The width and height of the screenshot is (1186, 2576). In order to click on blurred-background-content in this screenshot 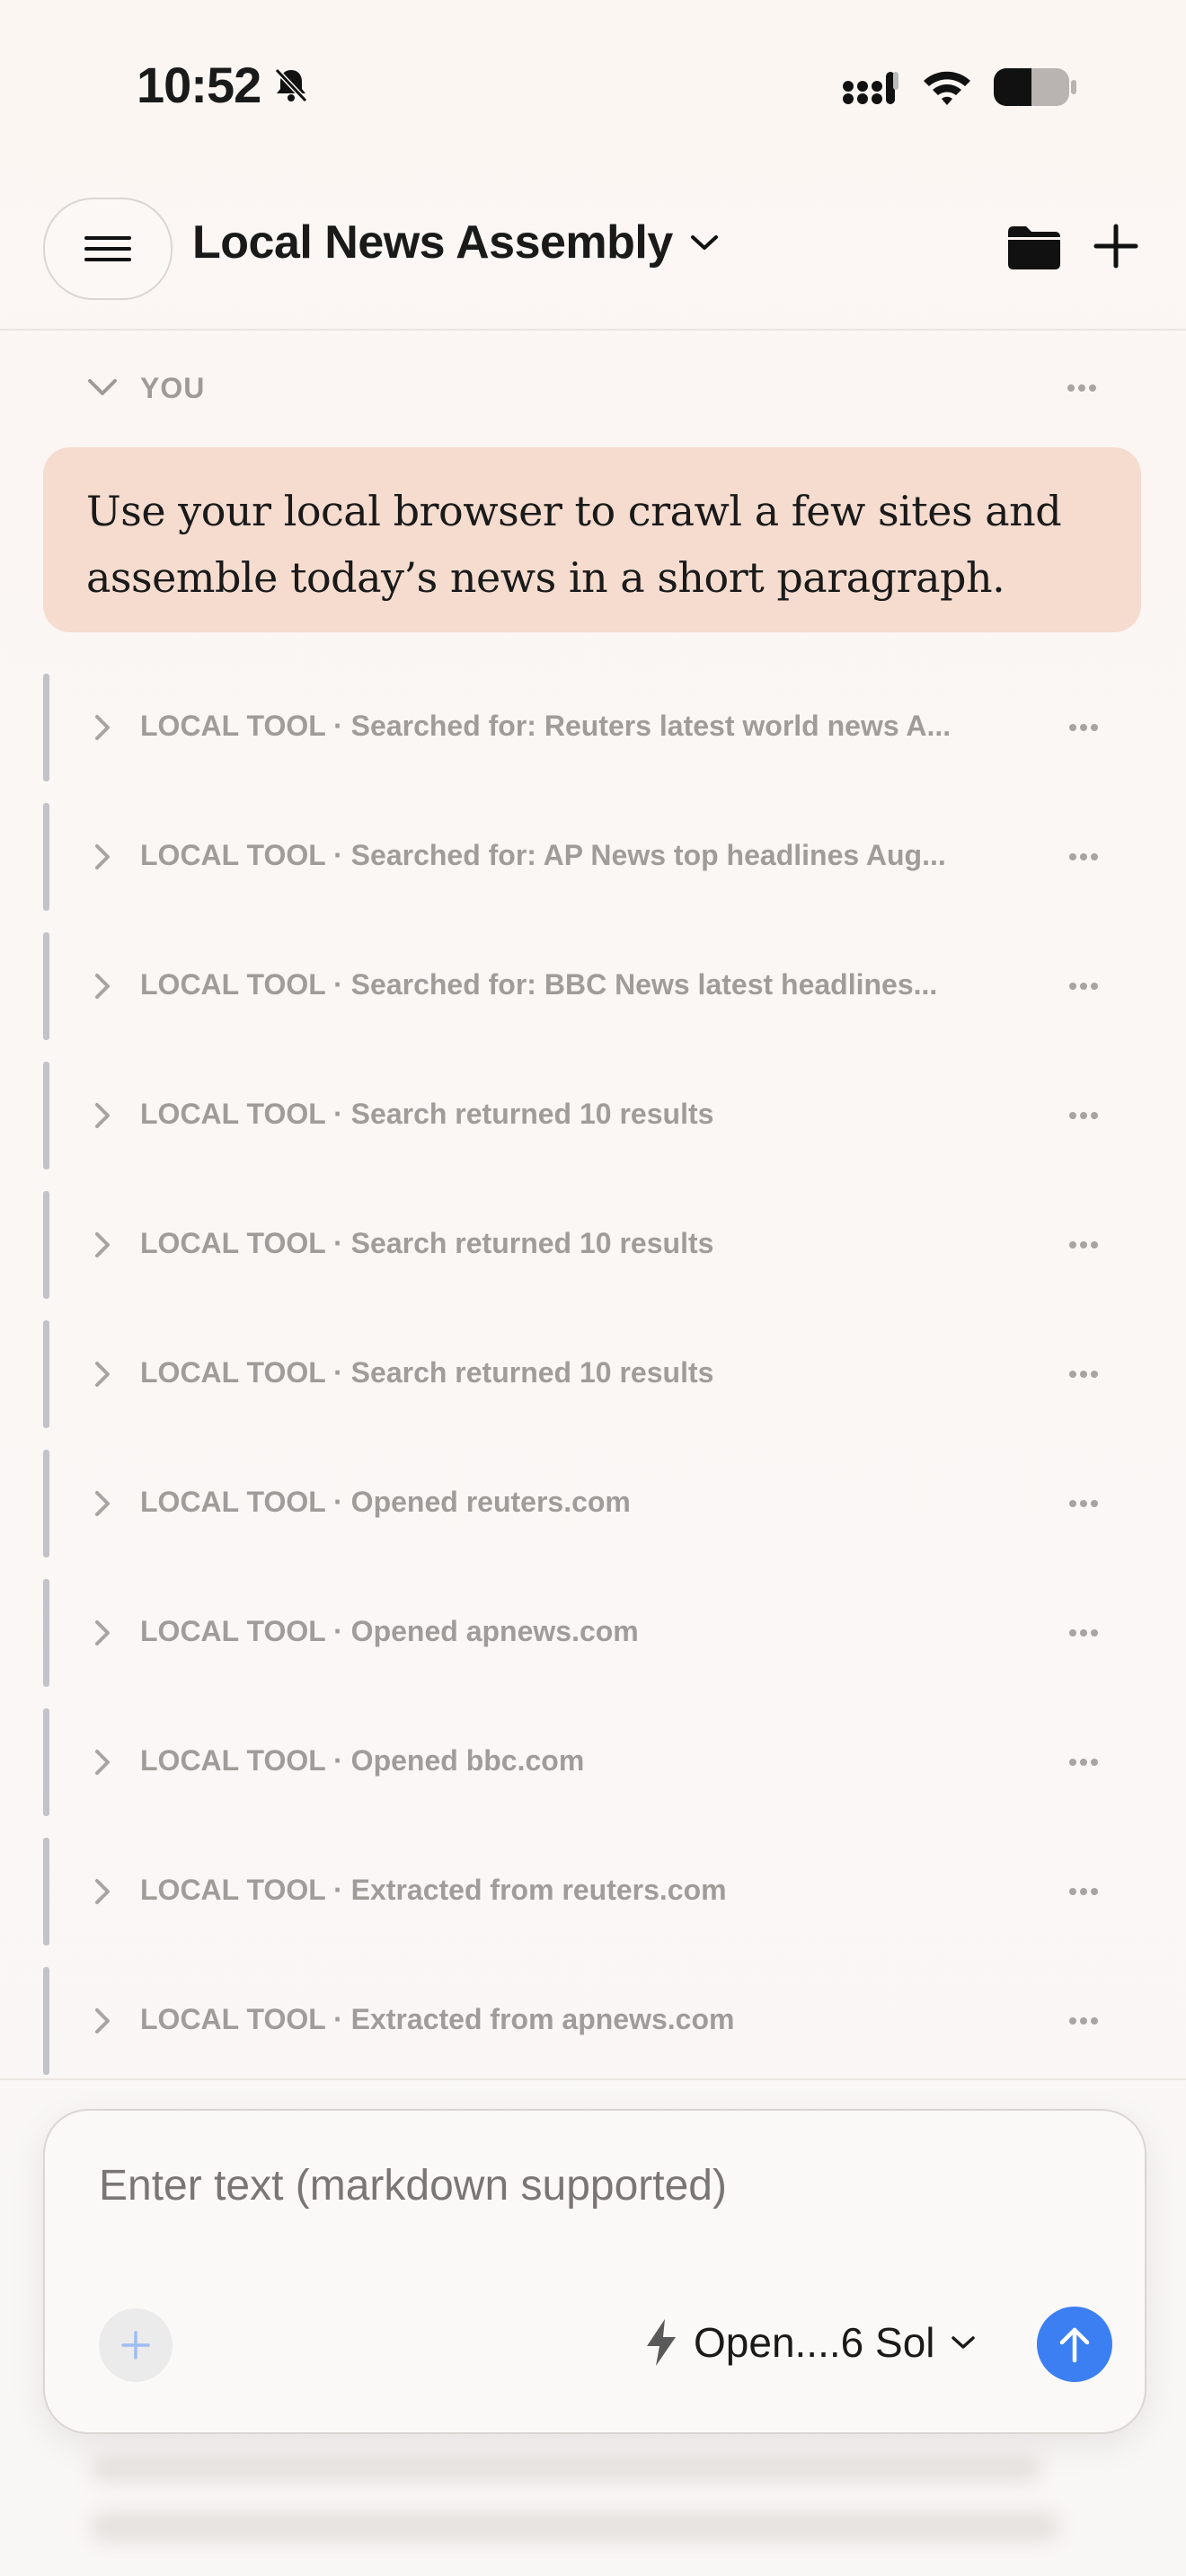, I will do `click(593, 2509)`.